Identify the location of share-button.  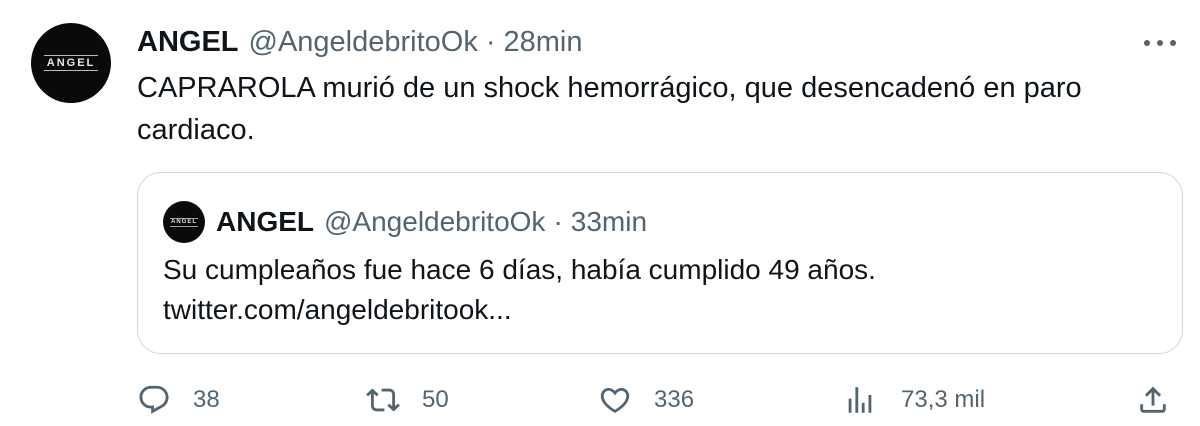
(1153, 398).